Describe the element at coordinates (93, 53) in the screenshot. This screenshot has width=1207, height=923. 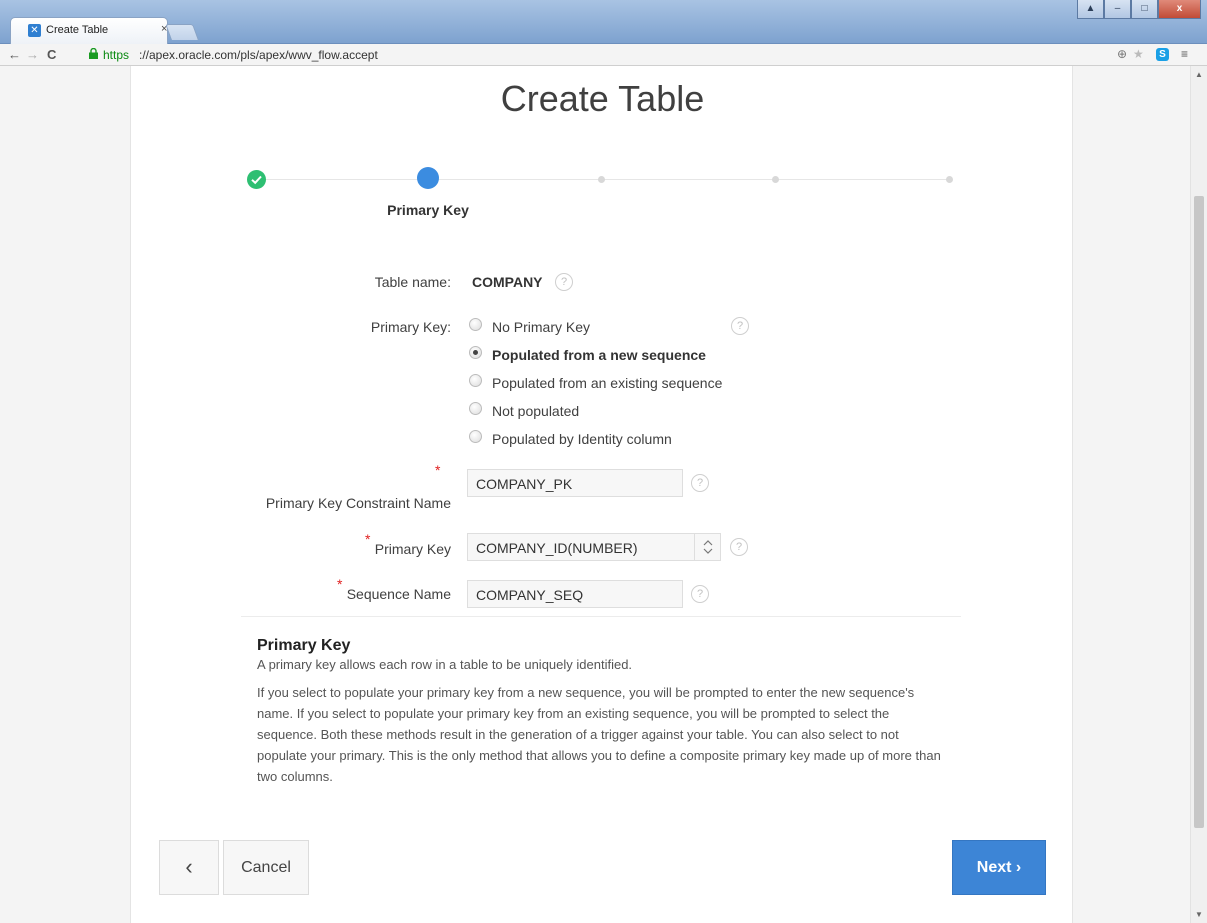
I see `lock-icon` at that location.